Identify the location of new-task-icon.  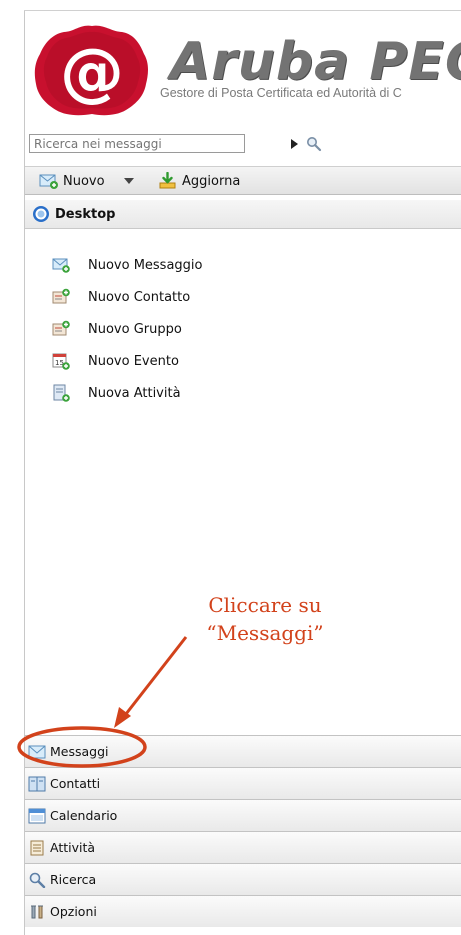
(61, 393).